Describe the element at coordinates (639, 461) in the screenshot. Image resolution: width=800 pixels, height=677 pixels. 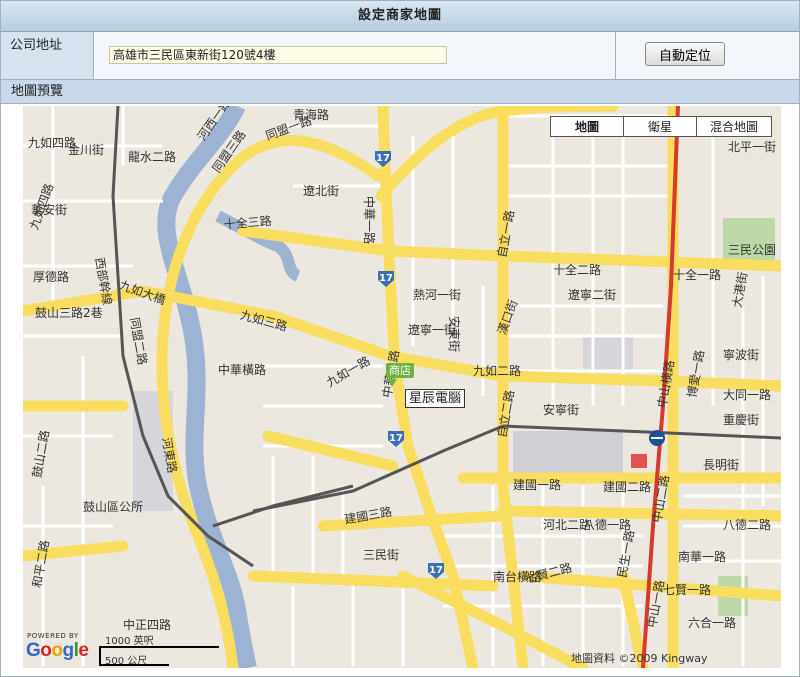
I see `red-building` at that location.